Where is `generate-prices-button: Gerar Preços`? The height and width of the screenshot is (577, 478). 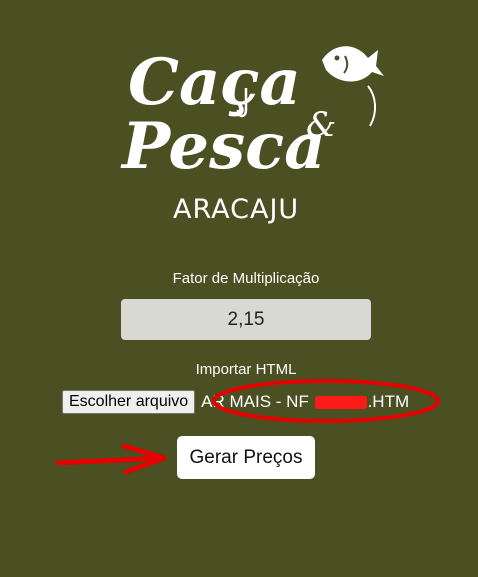
generate-prices-button: Gerar Preços is located at coordinates (246, 457).